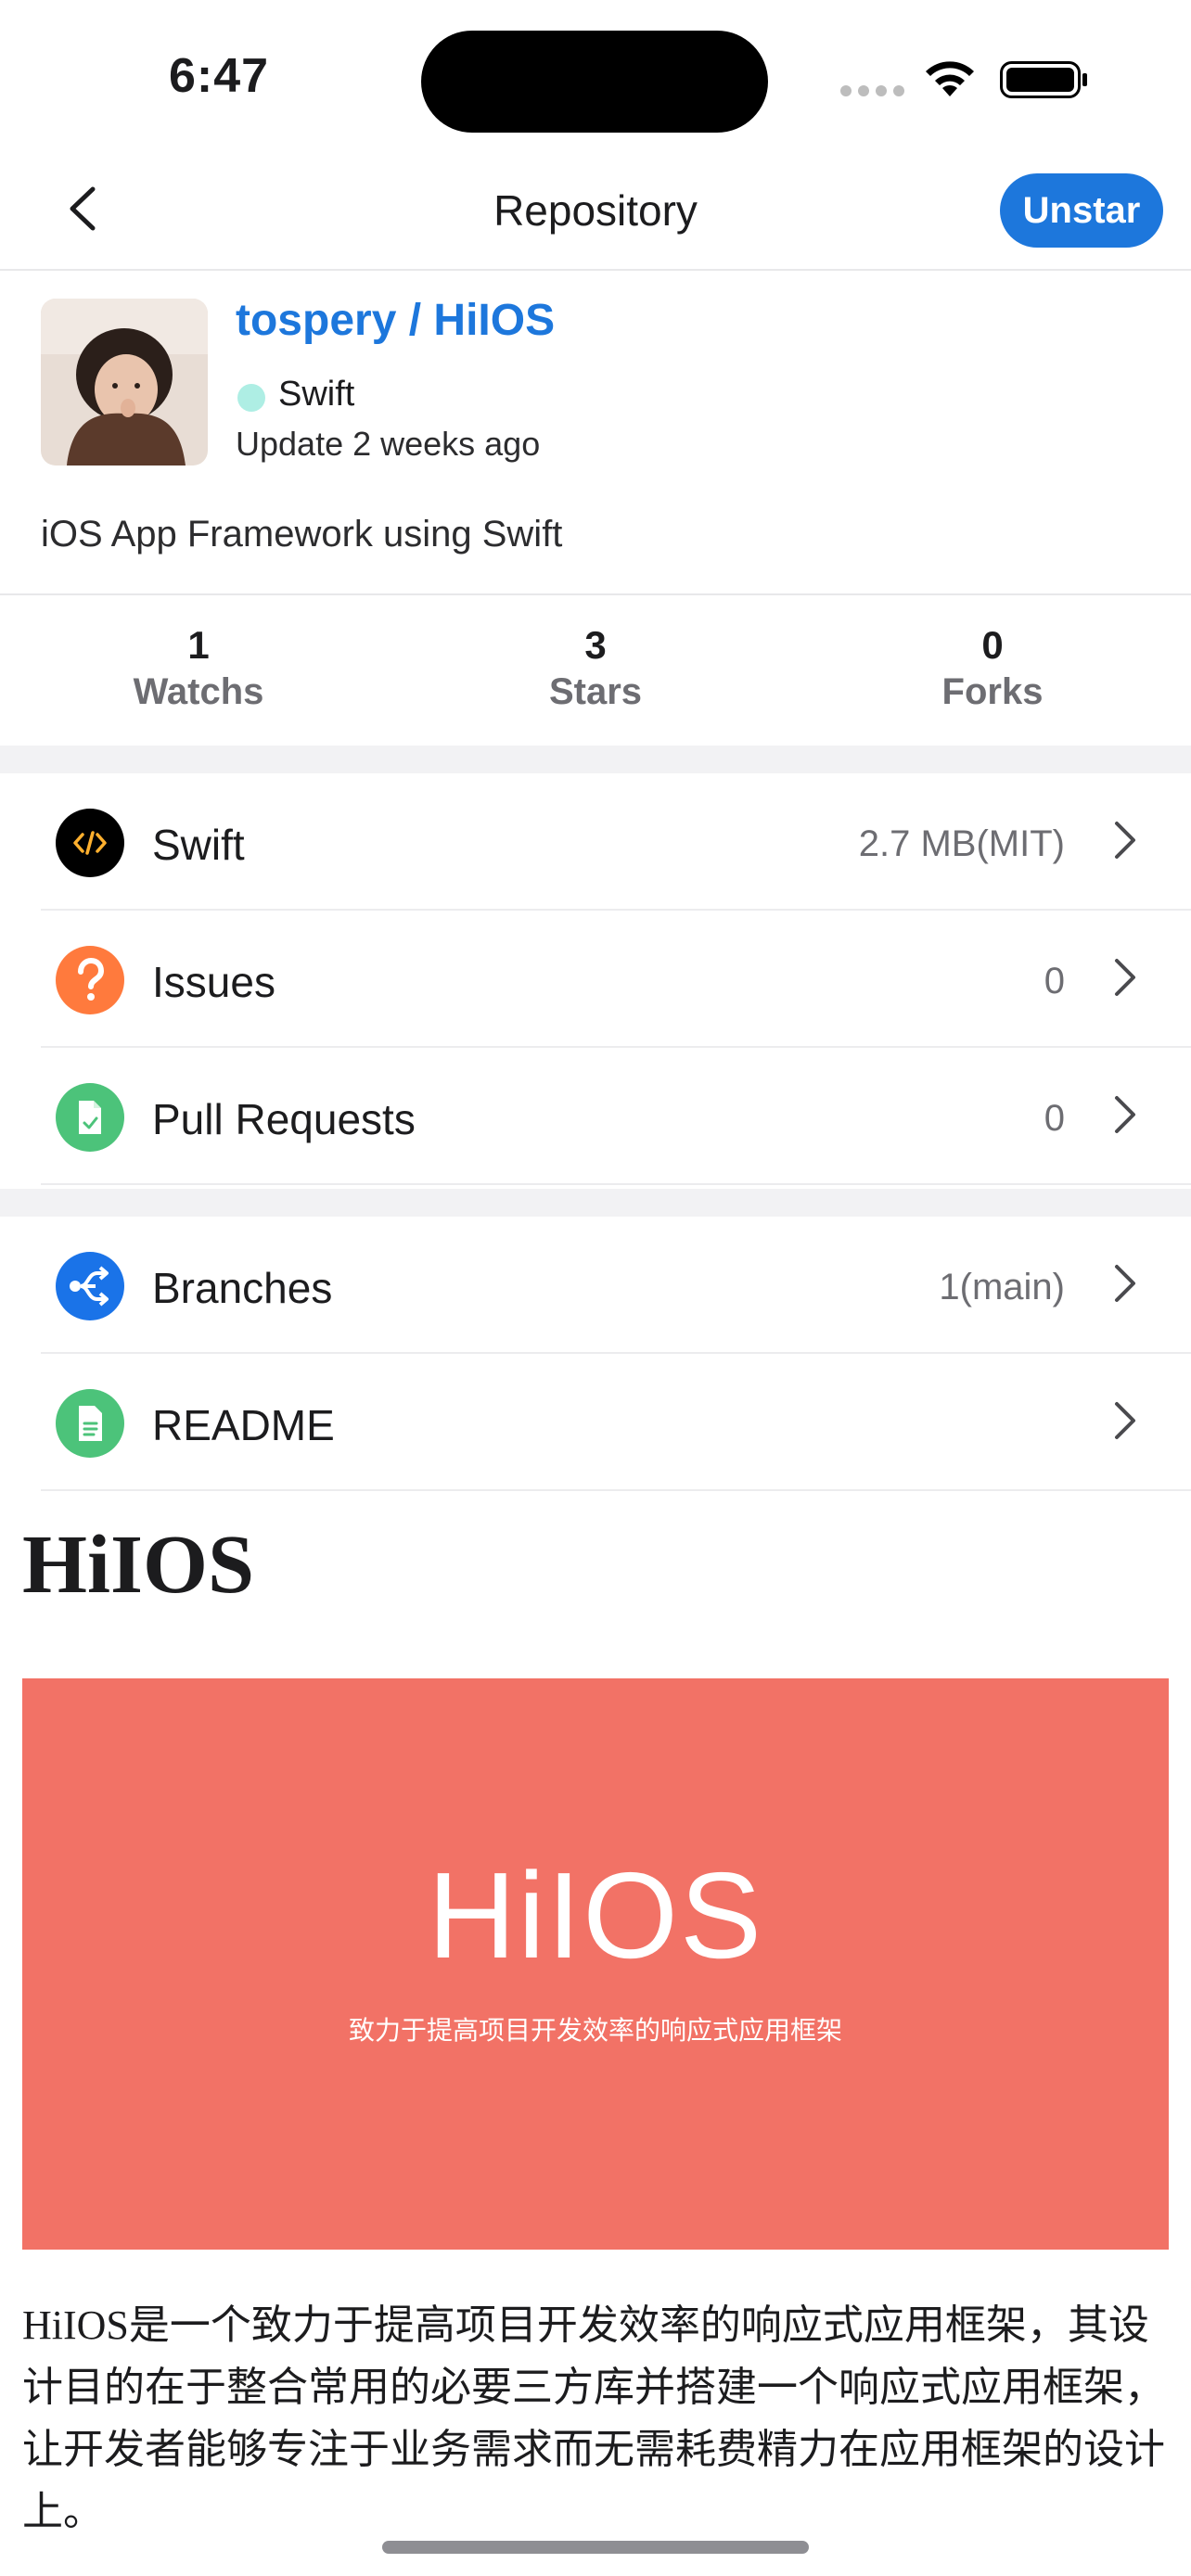 The height and width of the screenshot is (2576, 1191). I want to click on repo-description: iOS App Framework using Swift, so click(302, 534).